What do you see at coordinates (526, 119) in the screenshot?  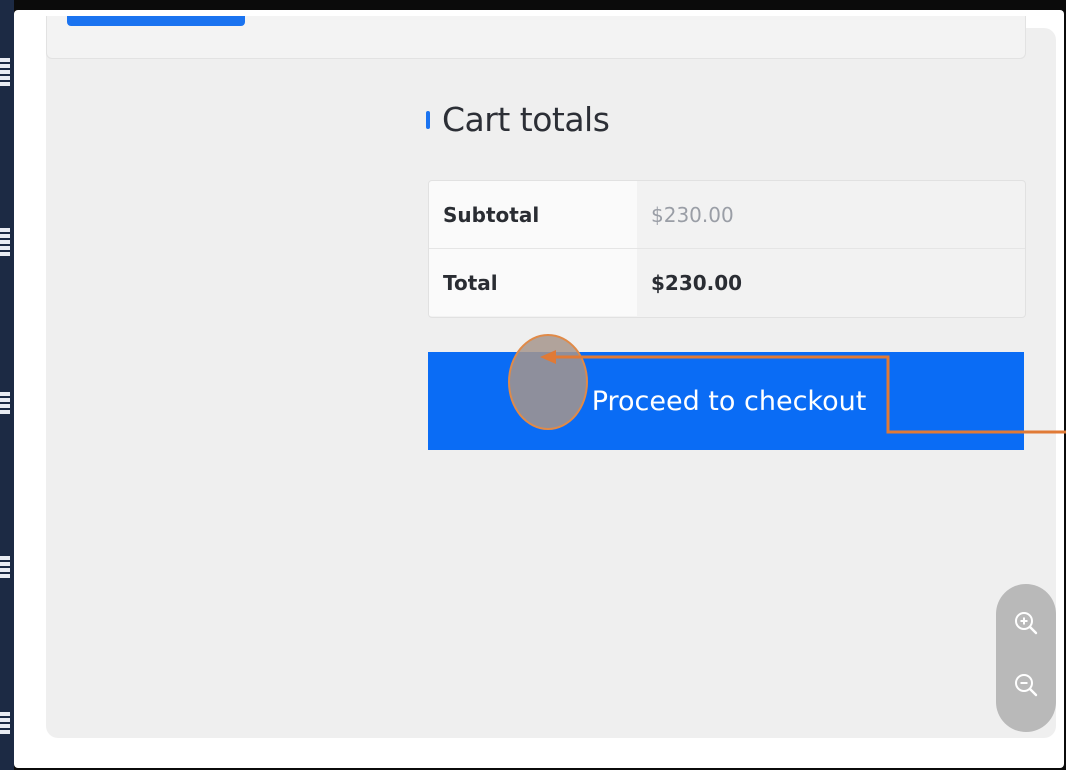 I see `page-title: Cart totals` at bounding box center [526, 119].